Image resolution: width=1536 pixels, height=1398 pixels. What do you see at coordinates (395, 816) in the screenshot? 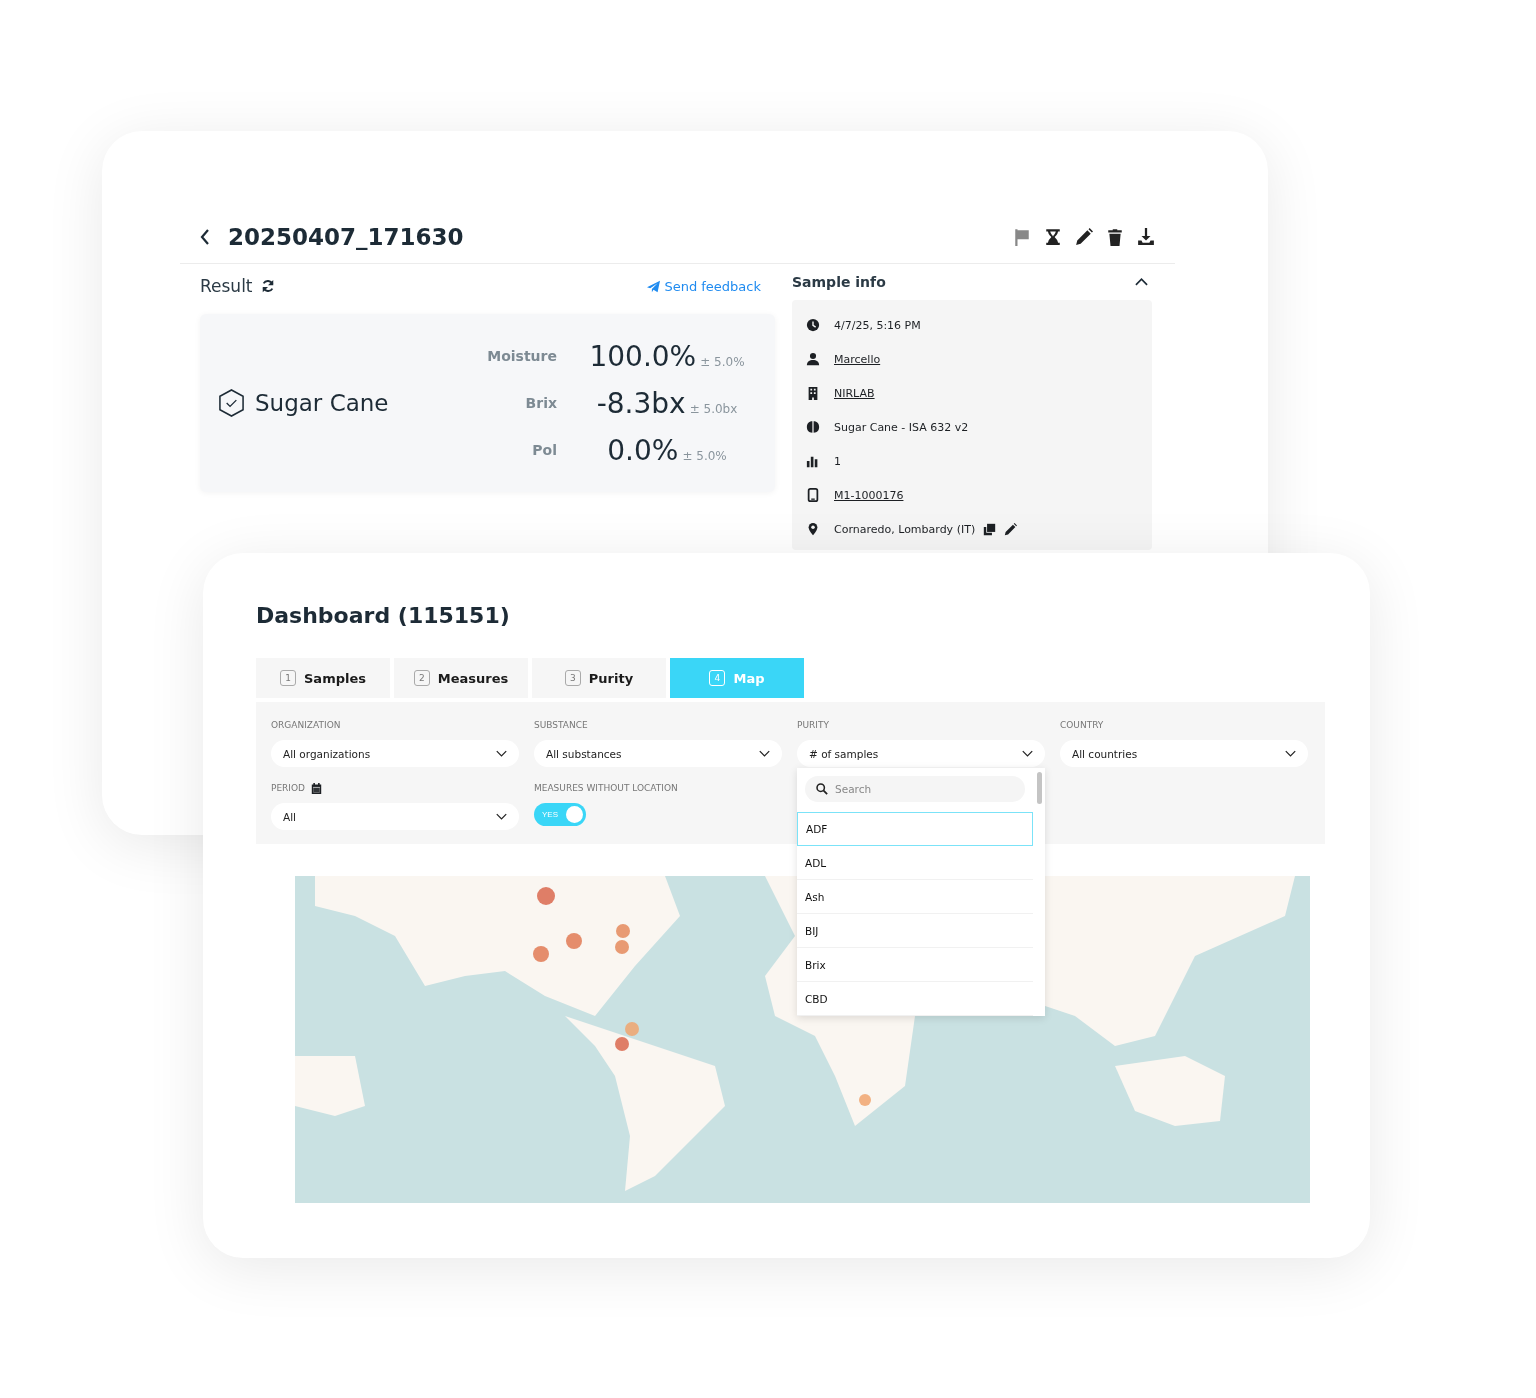
I see `dropdown-select: All` at bounding box center [395, 816].